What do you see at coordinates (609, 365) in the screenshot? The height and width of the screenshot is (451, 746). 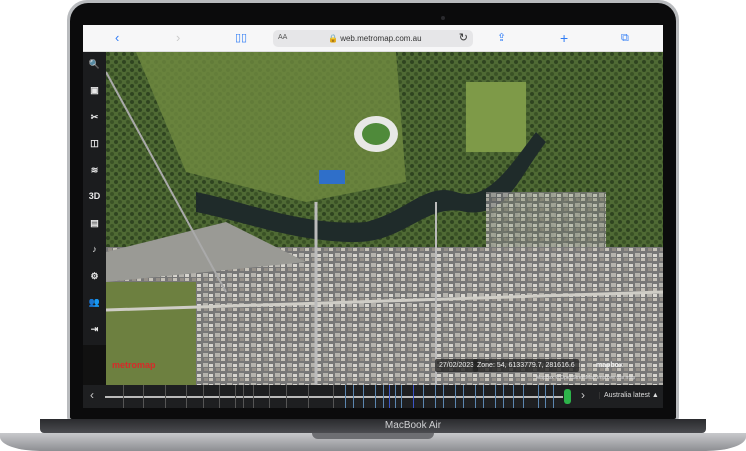 I see `mapbox-logo: mapbox` at bounding box center [609, 365].